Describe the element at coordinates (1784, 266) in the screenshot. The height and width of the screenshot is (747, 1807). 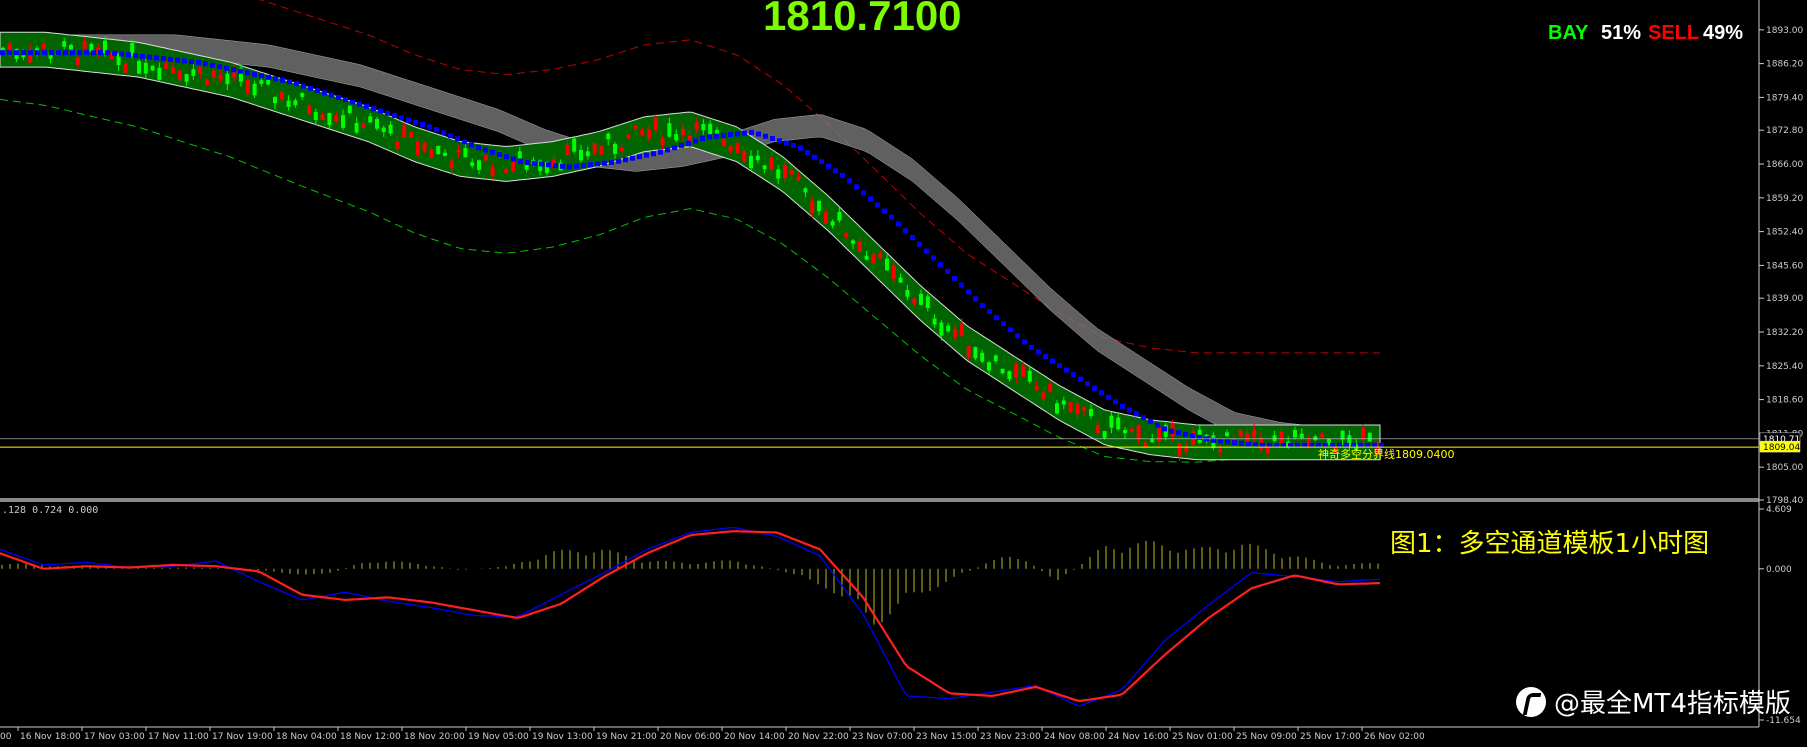
I see `price-tick-label: 1845.60` at that location.